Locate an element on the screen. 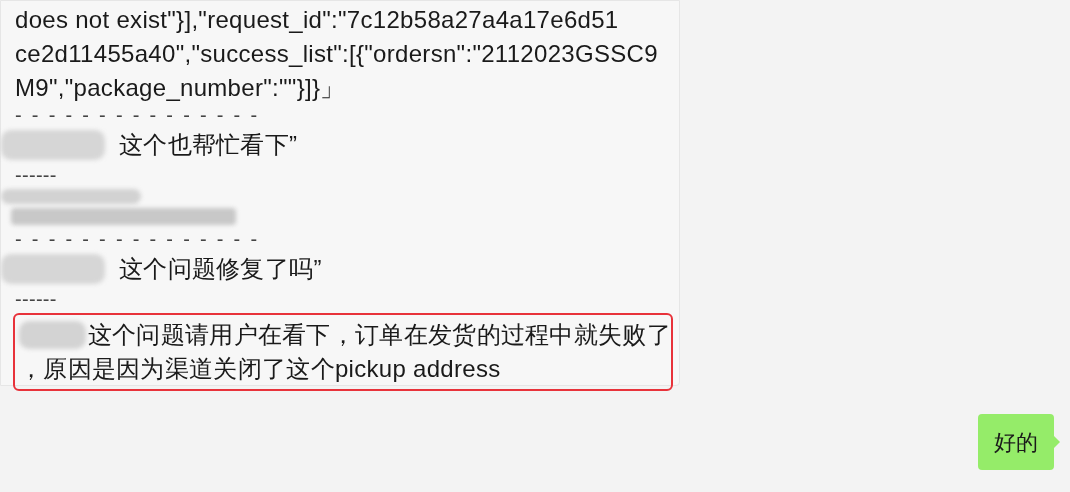 The height and width of the screenshot is (492, 1070). message-text: ce2d11455a40","success_list":[{"ordersn":"2112023GSSC9 is located at coordinates (336, 54).